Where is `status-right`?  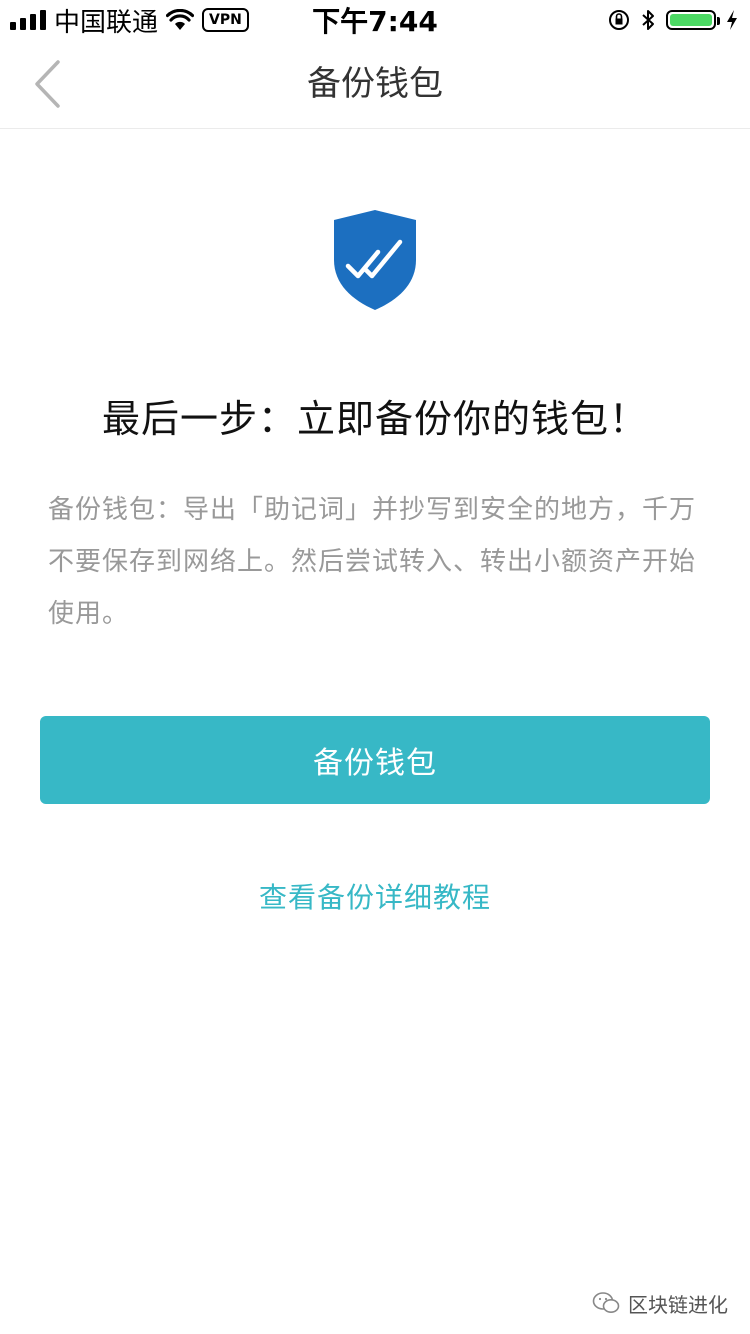
status-right is located at coordinates (679, 20).